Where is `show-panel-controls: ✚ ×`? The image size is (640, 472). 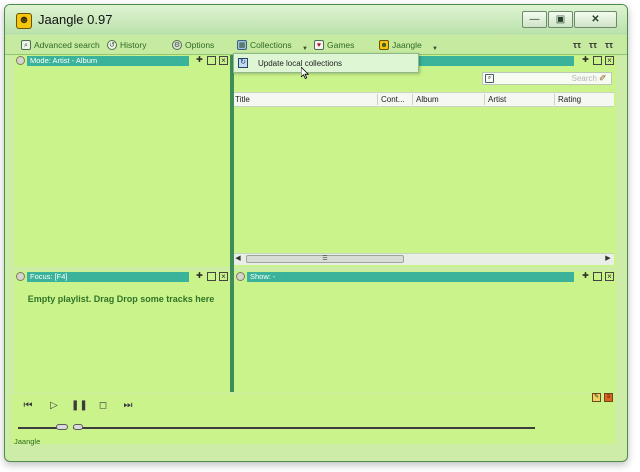
show-panel-controls: ✚ × is located at coordinates (597, 276).